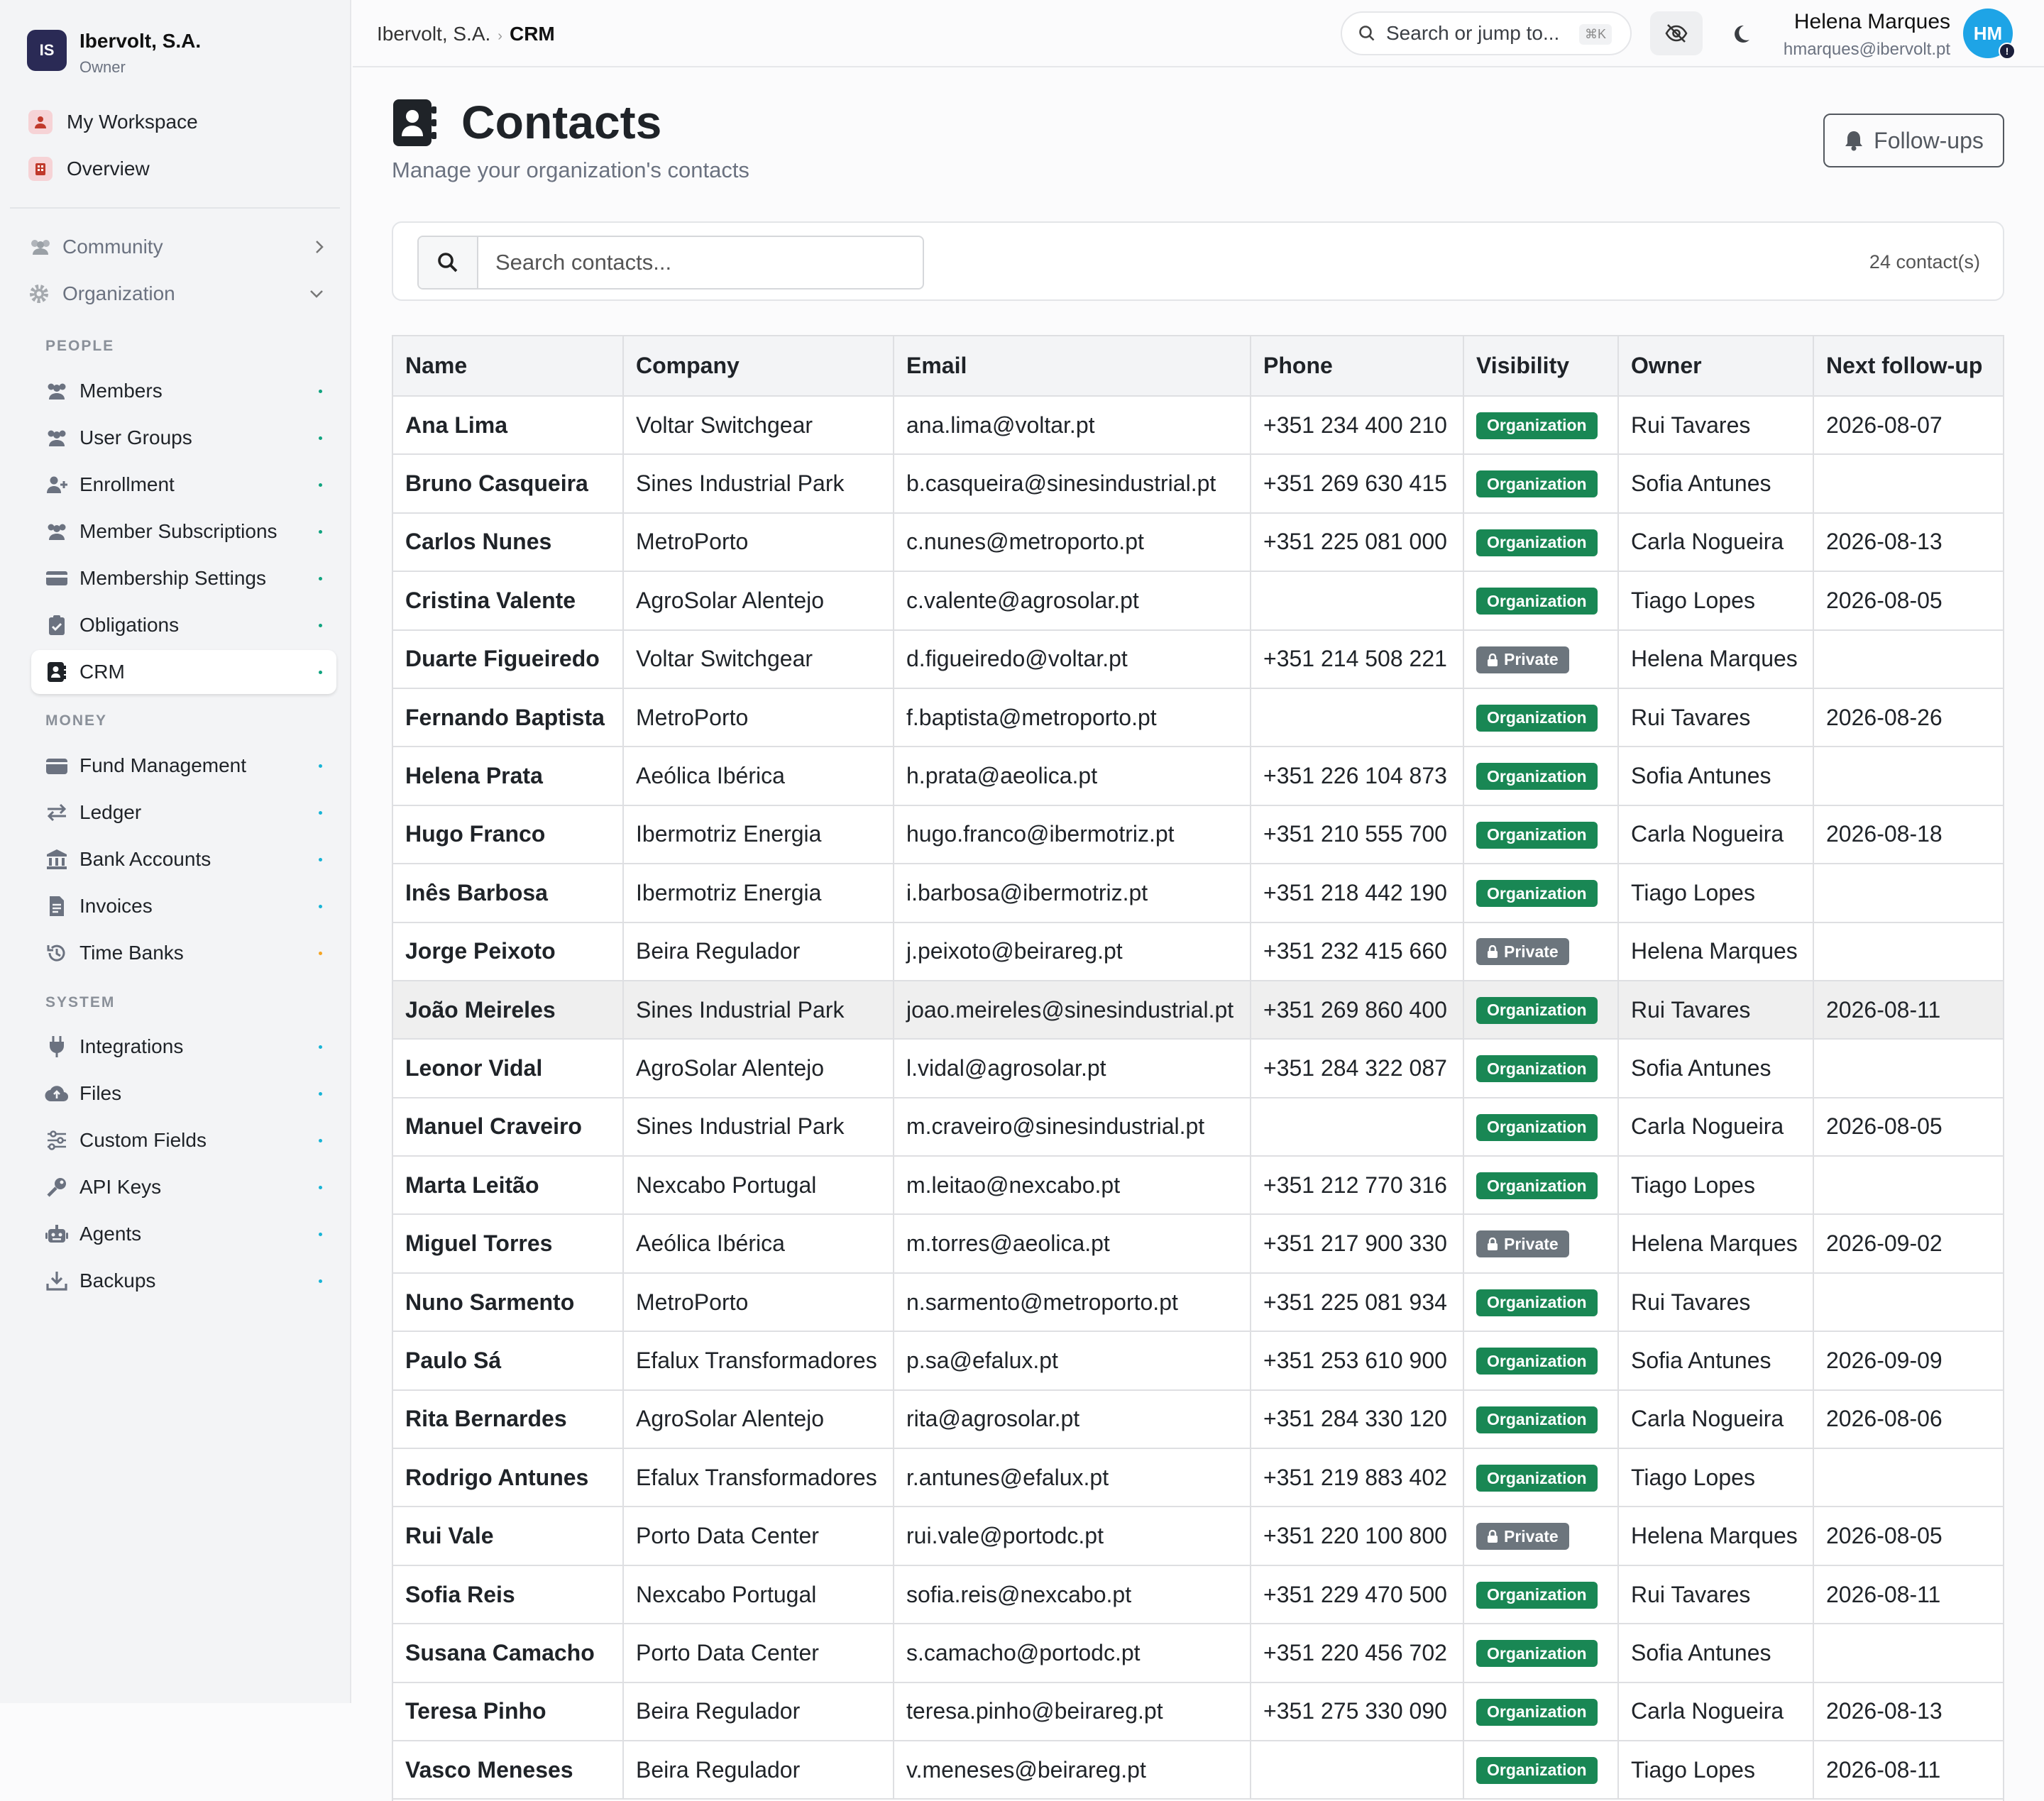  I want to click on sidebar-item-integrations: Integrations, so click(183, 1047).